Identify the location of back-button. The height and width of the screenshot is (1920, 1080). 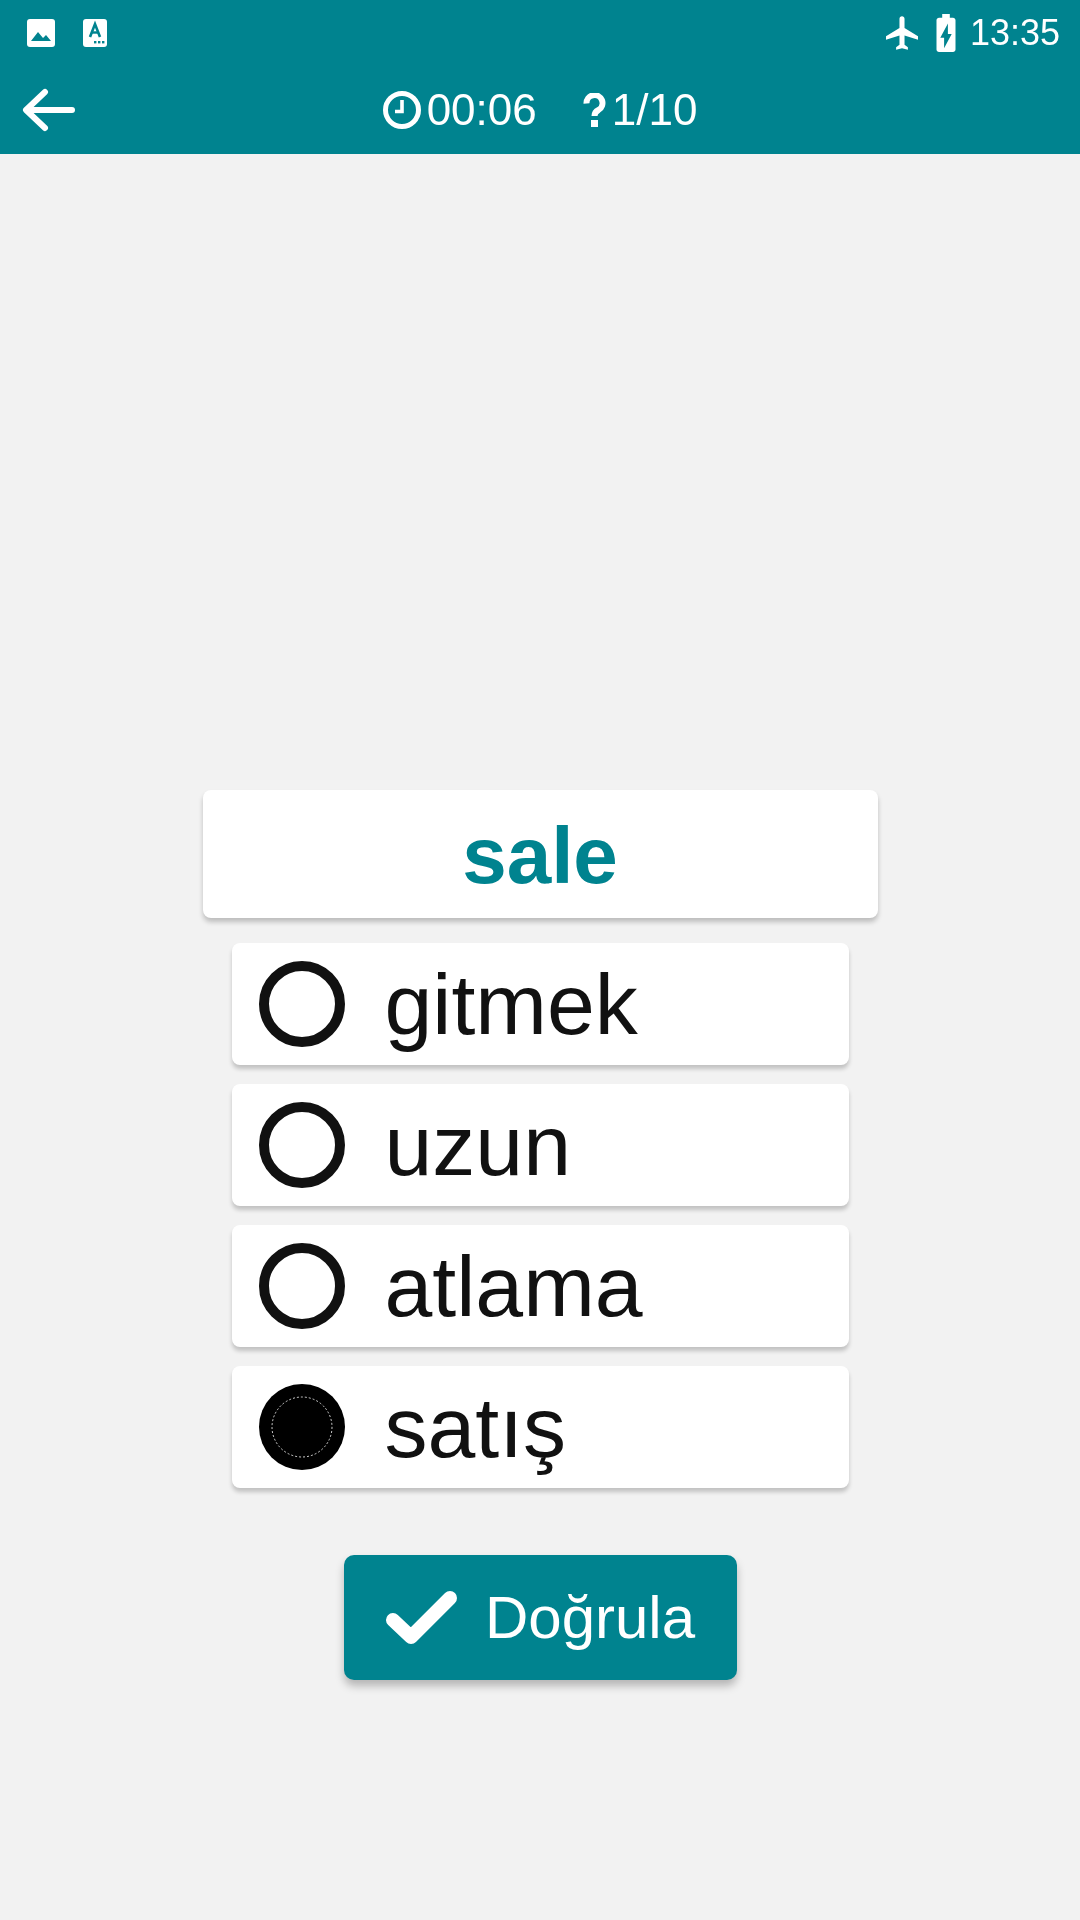
(49, 110).